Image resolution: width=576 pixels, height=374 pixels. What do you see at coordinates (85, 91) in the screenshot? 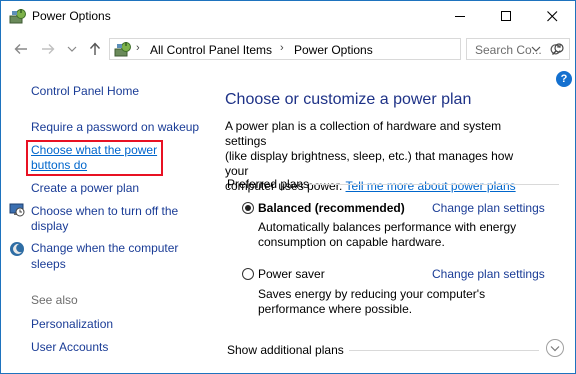
I see `sidebar-control-panel-home: Control Panel Home` at bounding box center [85, 91].